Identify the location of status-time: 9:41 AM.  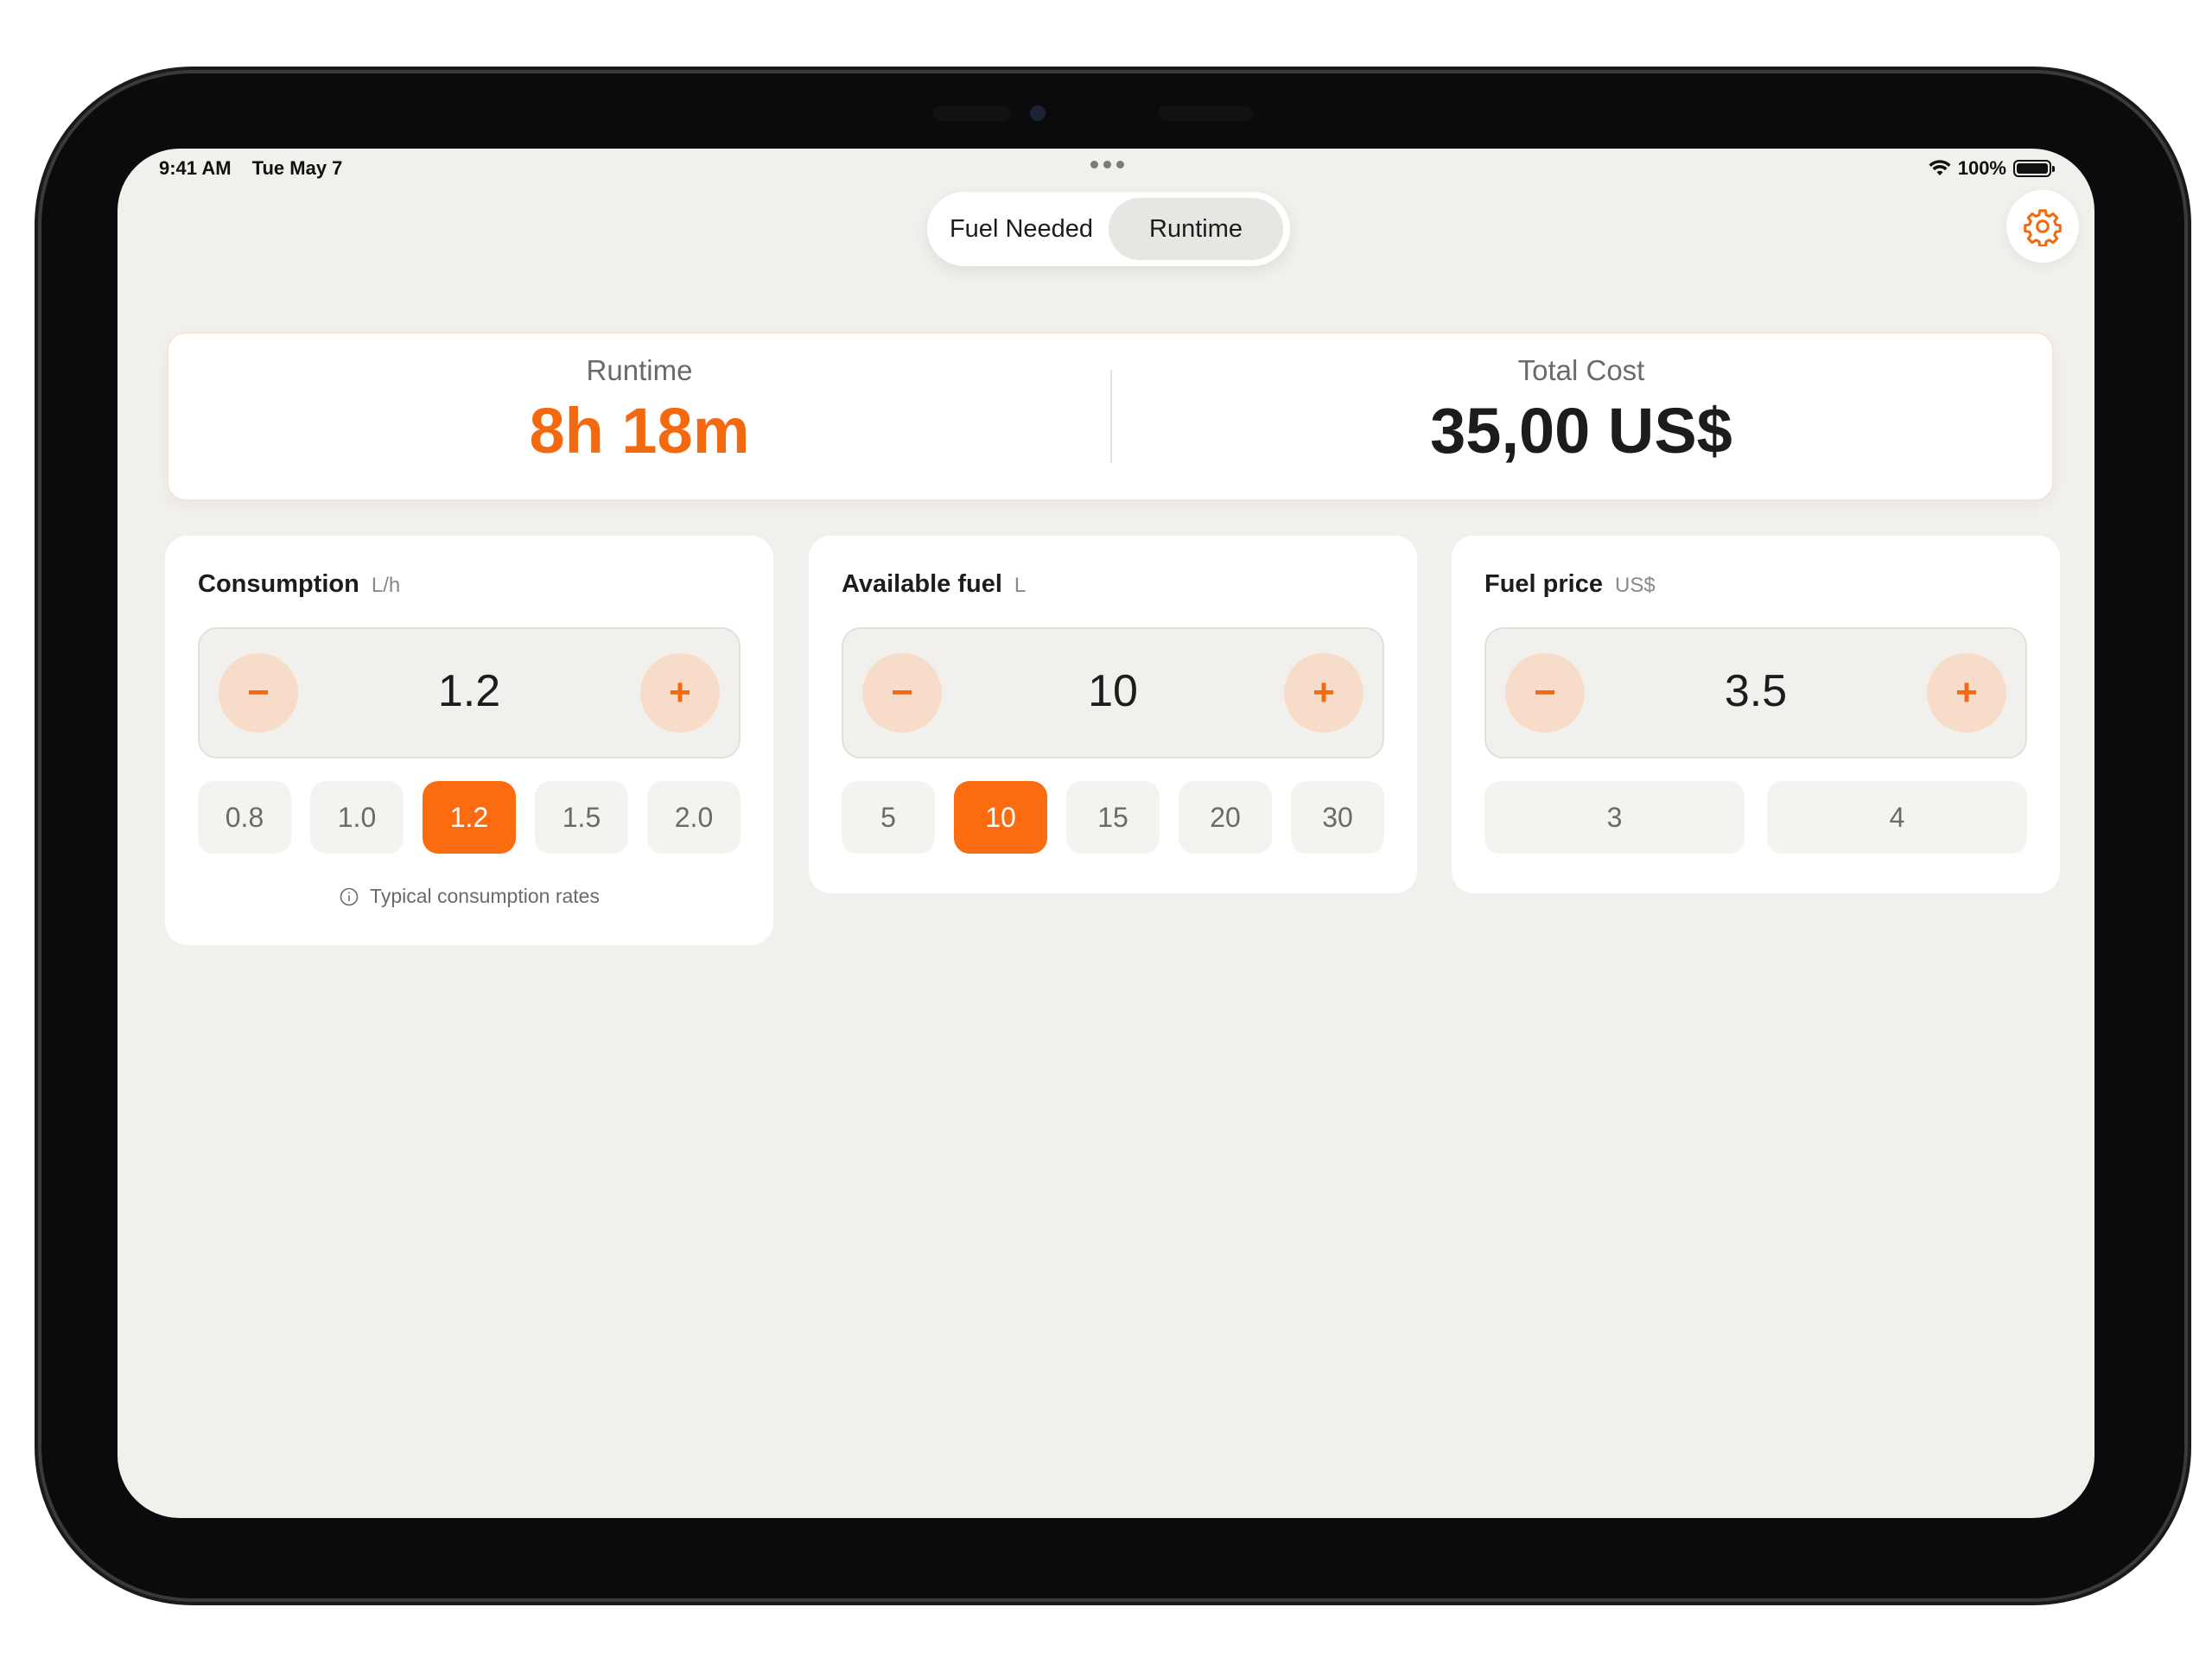
(195, 168).